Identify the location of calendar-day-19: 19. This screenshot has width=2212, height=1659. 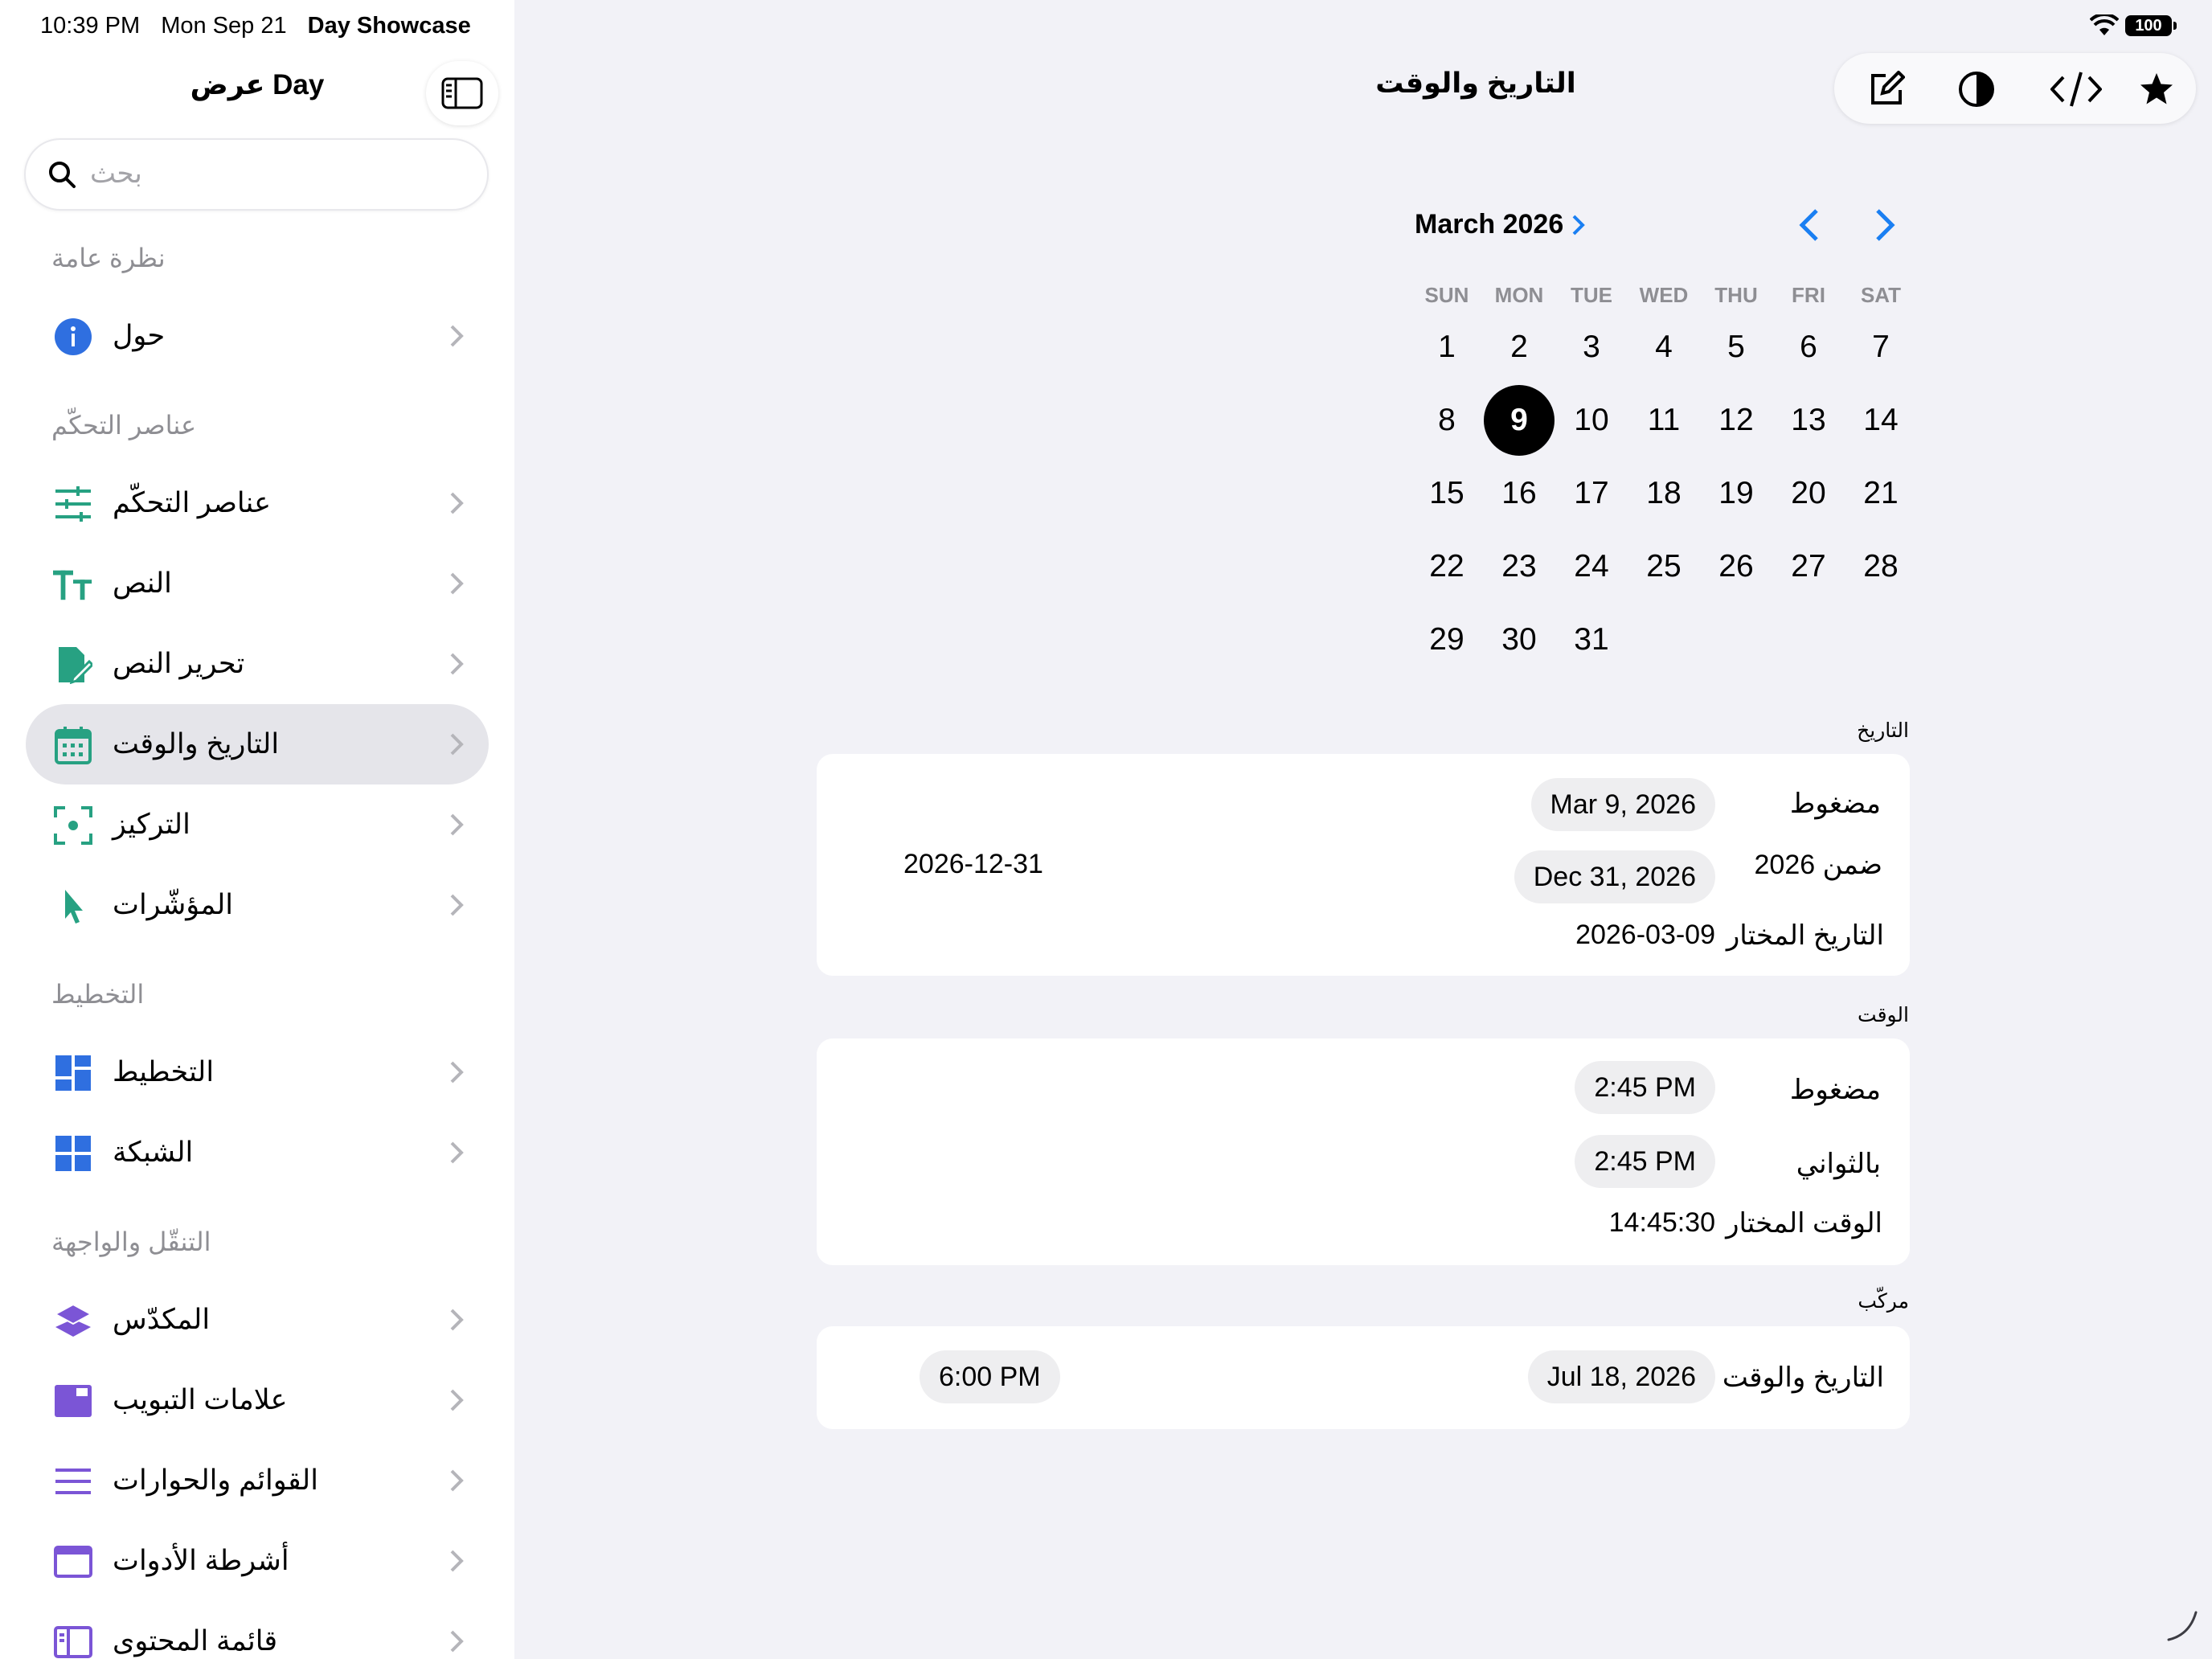
(1736, 493).